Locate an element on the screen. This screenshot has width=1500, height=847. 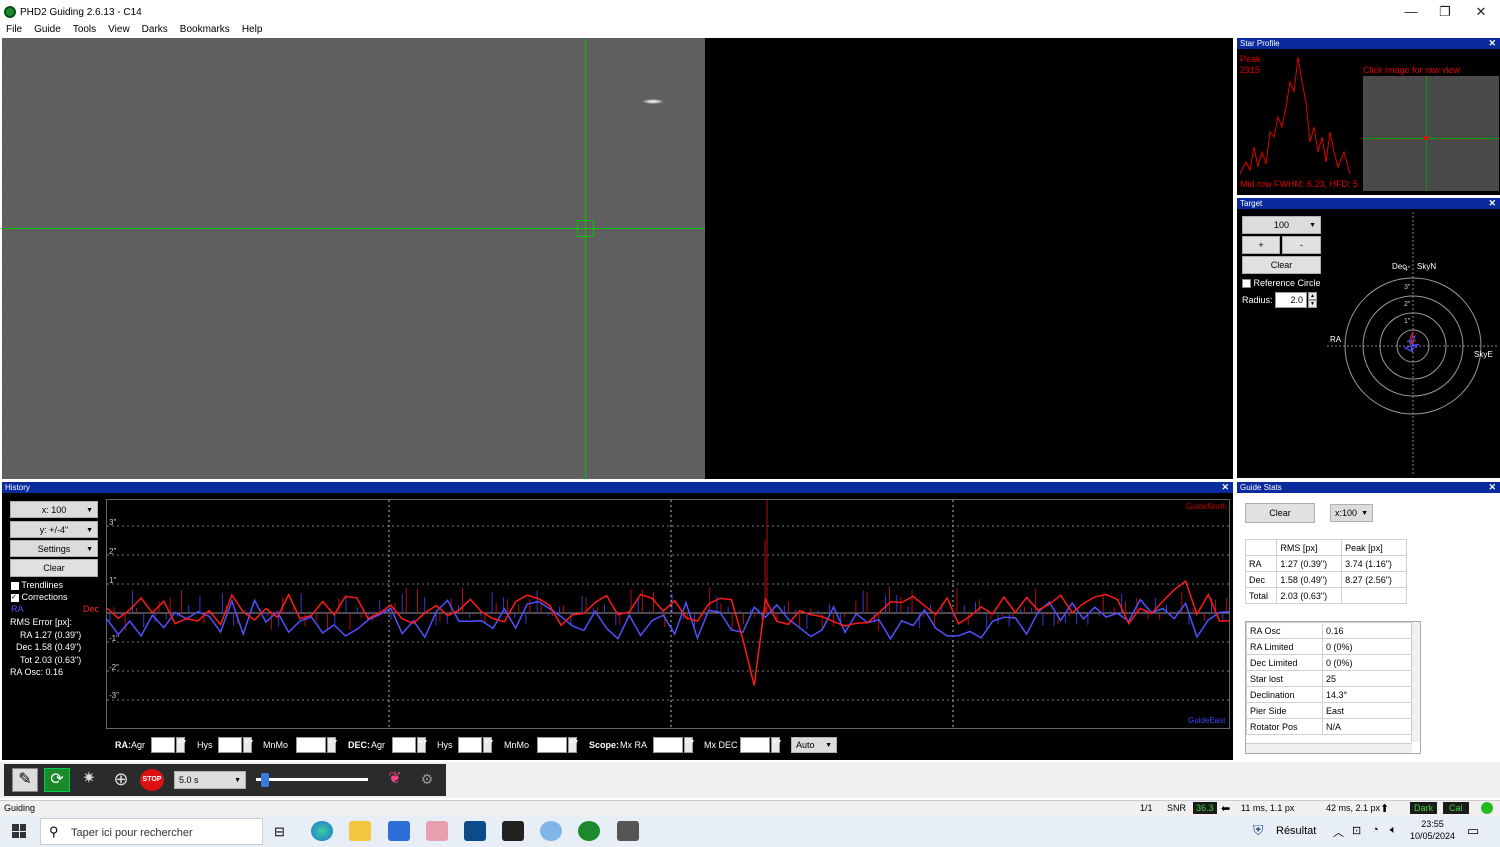
menu-help: Help is located at coordinates (252, 28).